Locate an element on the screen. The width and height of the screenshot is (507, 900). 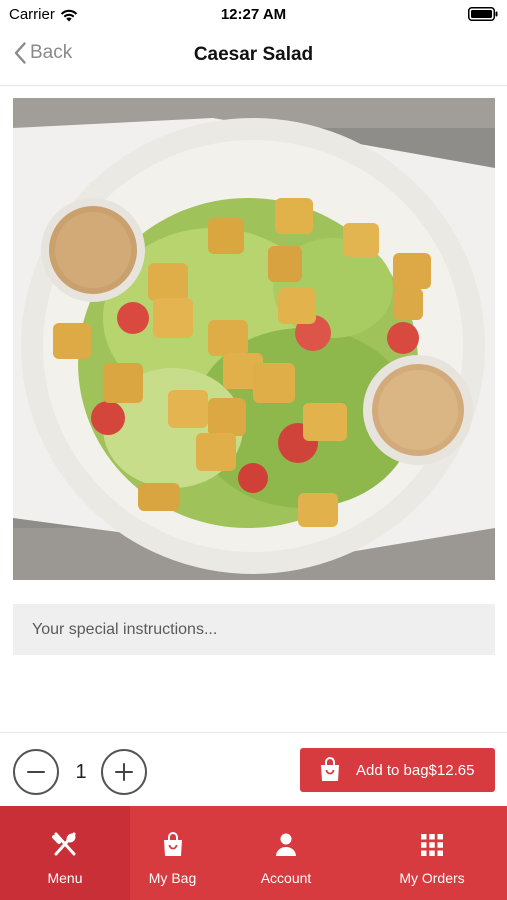
status-bar: Carrier 12:27 AM is located at coordinates (253, 14).